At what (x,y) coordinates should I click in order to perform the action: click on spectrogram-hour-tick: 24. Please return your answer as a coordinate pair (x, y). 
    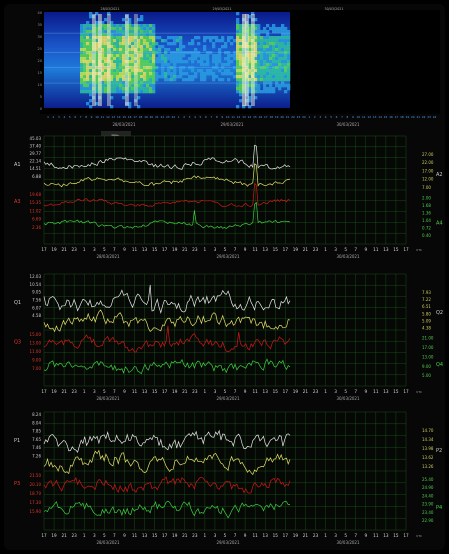
    Looking at the image, I should click on (304, 117).